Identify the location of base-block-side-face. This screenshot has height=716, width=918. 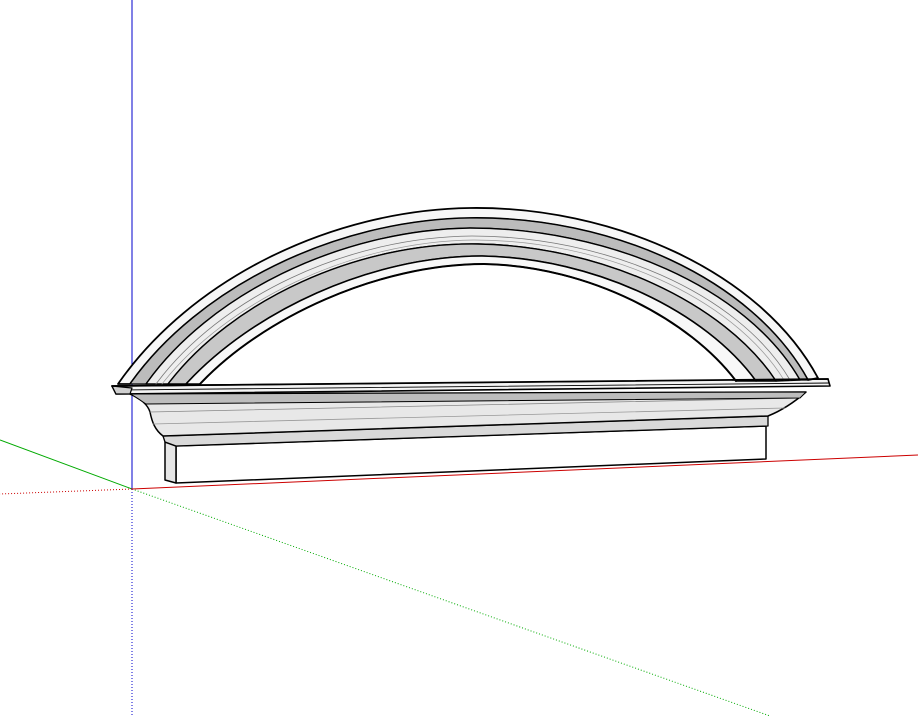
(170, 462).